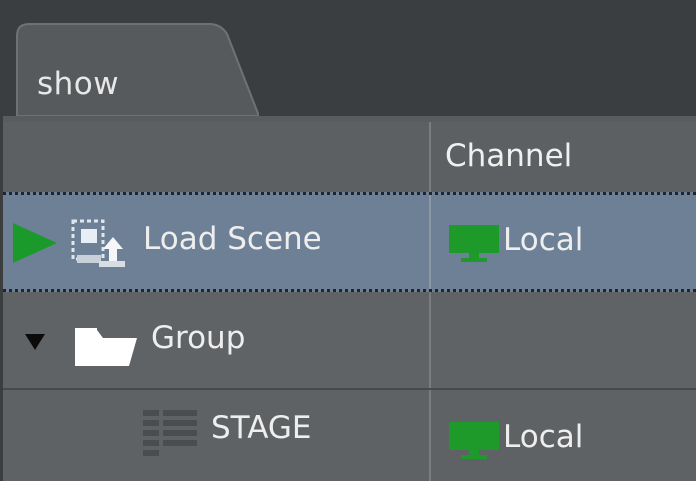 Image resolution: width=696 pixels, height=481 pixels. I want to click on row-name: Group, so click(198, 338).